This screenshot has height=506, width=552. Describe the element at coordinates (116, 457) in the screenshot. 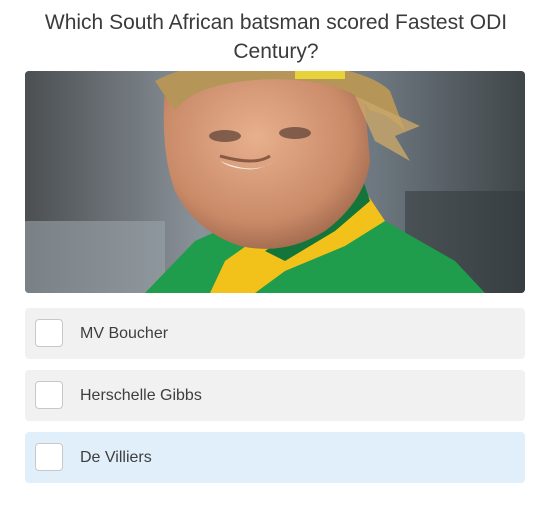

I see `option-label: De Villiers` at that location.